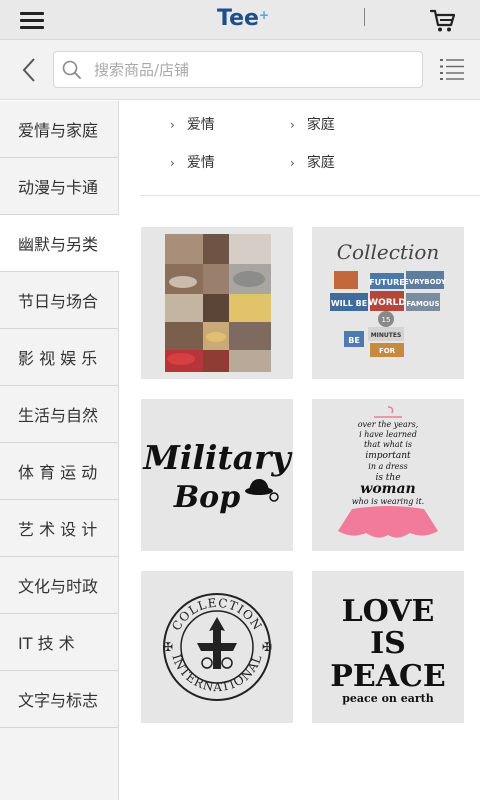 The width and height of the screenshot is (480, 800). I want to click on sidebar-item-label: 爱情与家庭, so click(58, 130).